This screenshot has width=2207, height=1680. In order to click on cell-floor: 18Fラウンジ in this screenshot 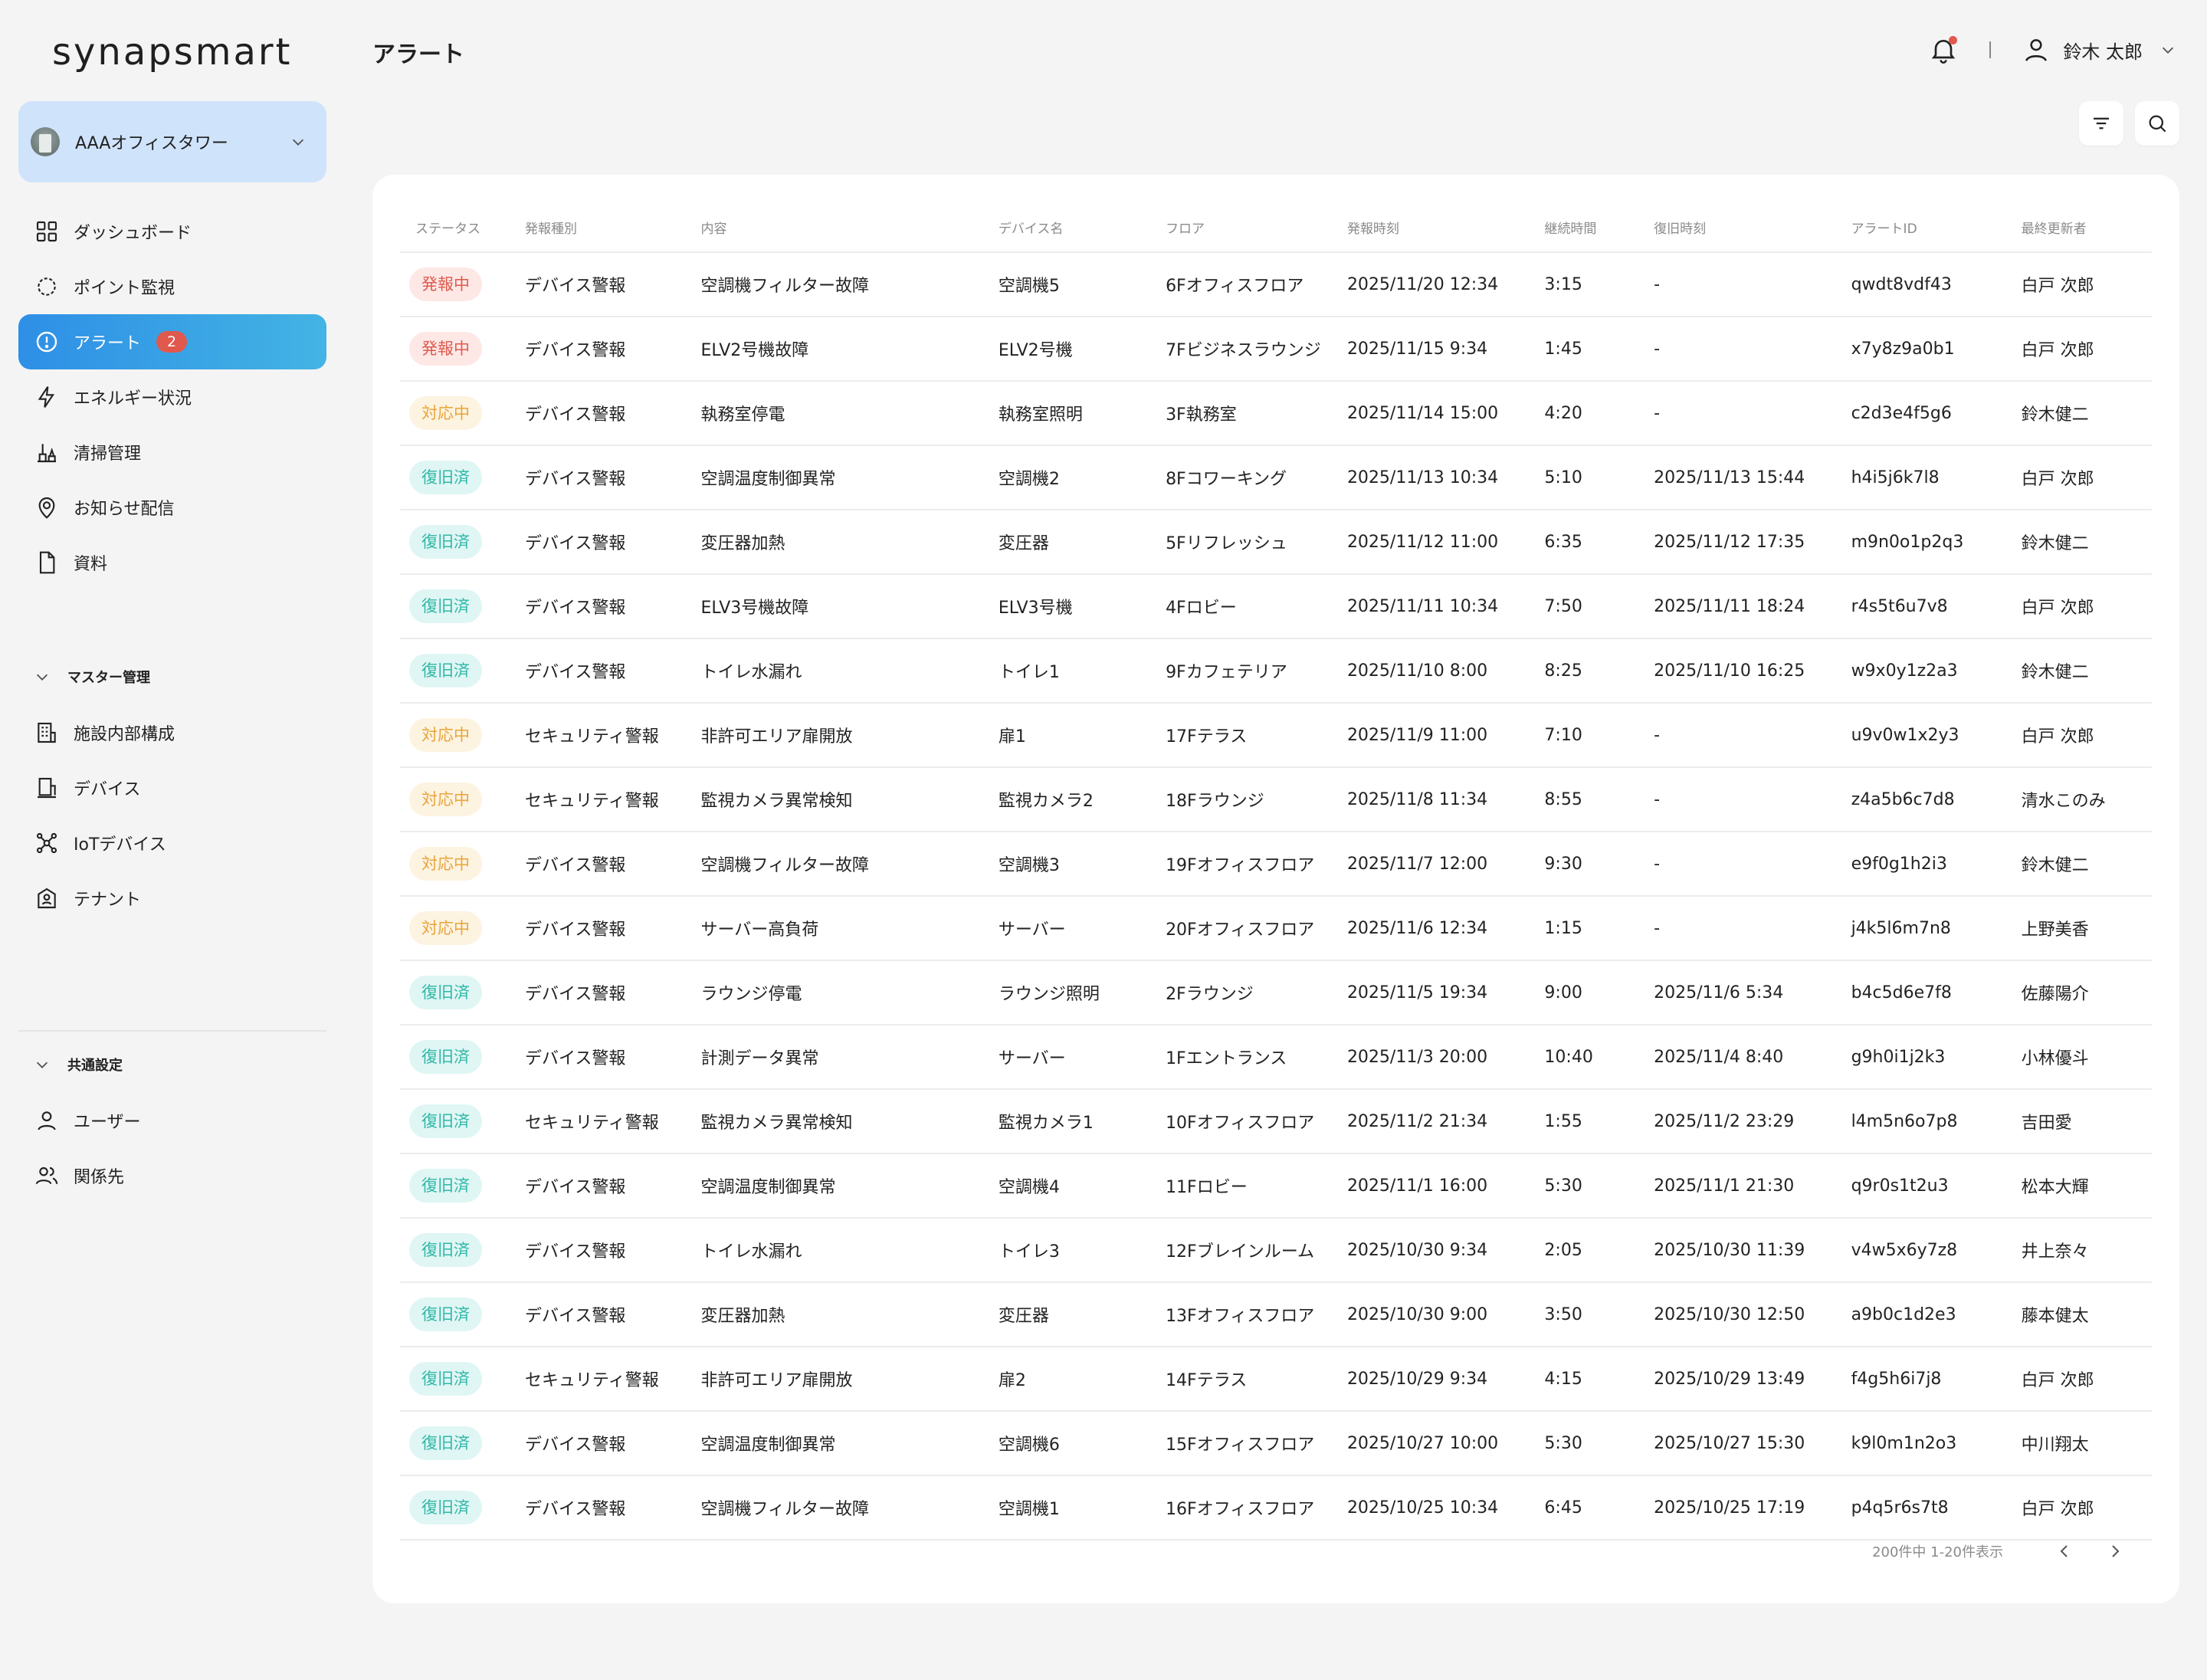, I will do `click(1241, 799)`.